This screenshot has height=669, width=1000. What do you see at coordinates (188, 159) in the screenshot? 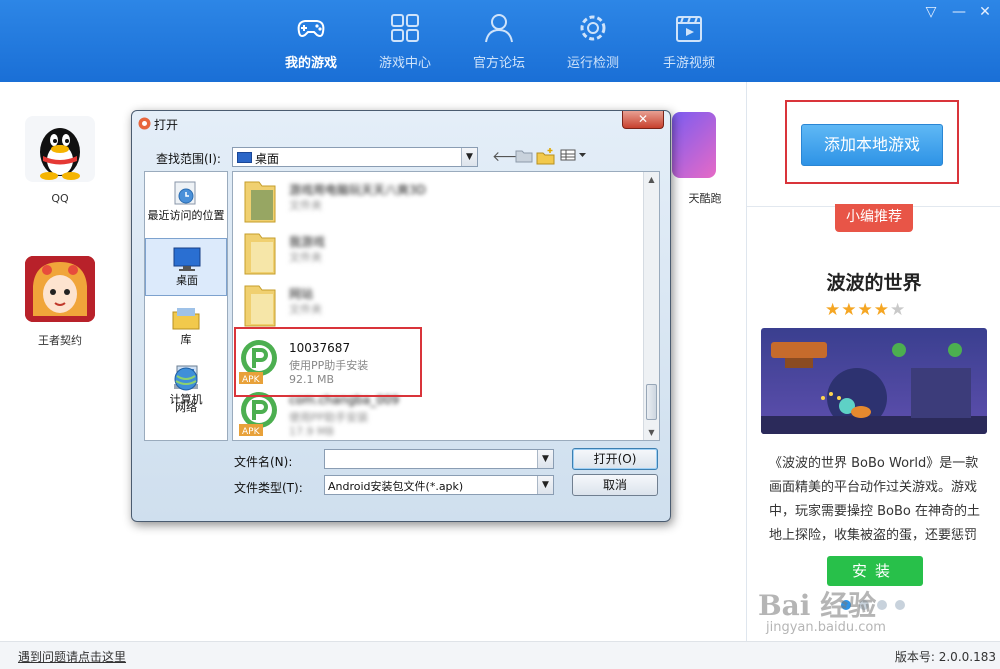
I see `look-in-label: 查找范围(I):` at bounding box center [188, 159].